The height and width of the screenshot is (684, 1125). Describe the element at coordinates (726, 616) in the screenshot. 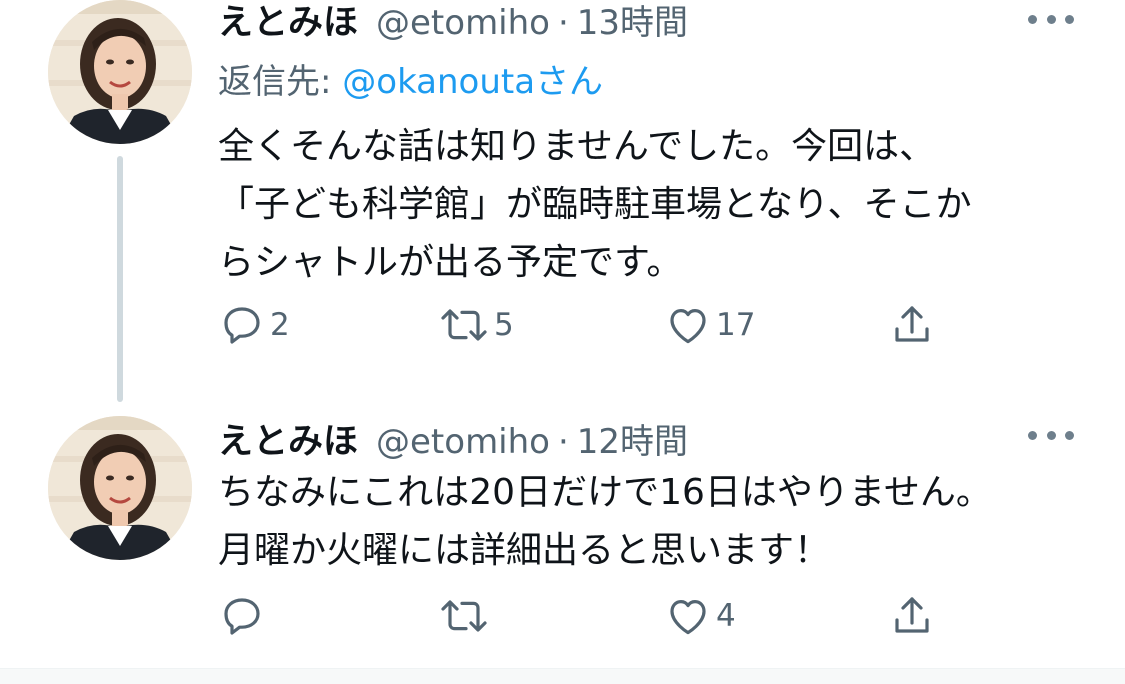

I see `like-count: 4` at that location.